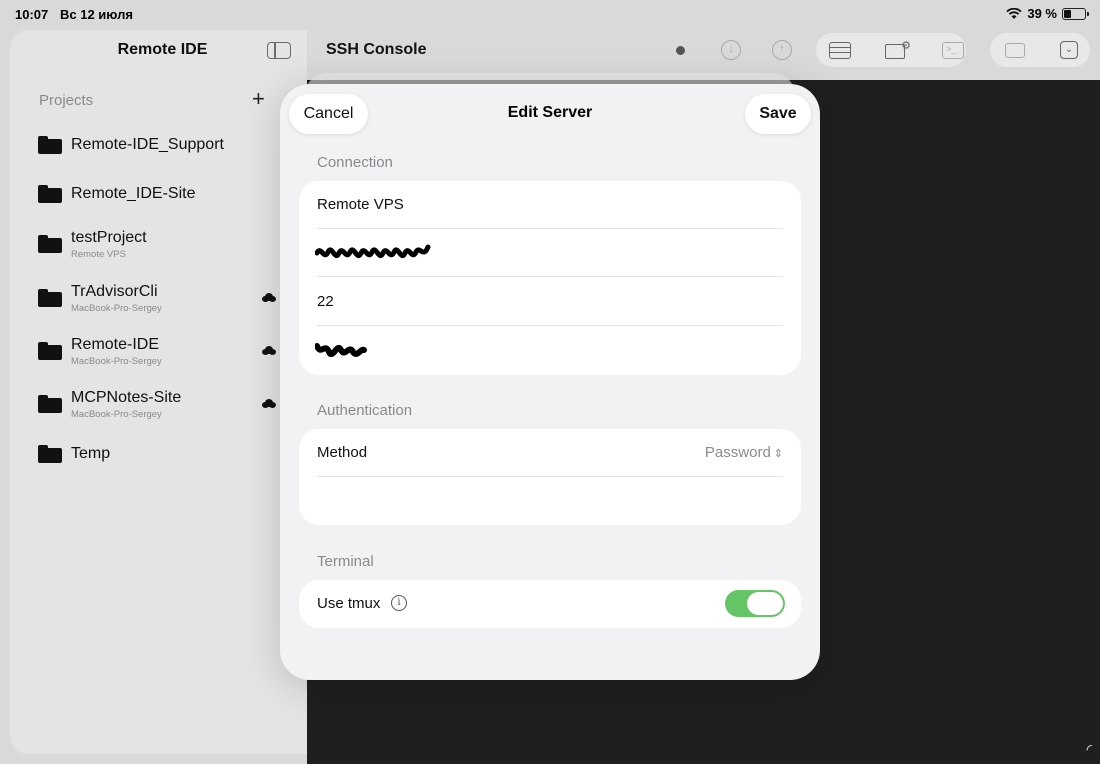  I want to click on port-value: 22, so click(325, 301).